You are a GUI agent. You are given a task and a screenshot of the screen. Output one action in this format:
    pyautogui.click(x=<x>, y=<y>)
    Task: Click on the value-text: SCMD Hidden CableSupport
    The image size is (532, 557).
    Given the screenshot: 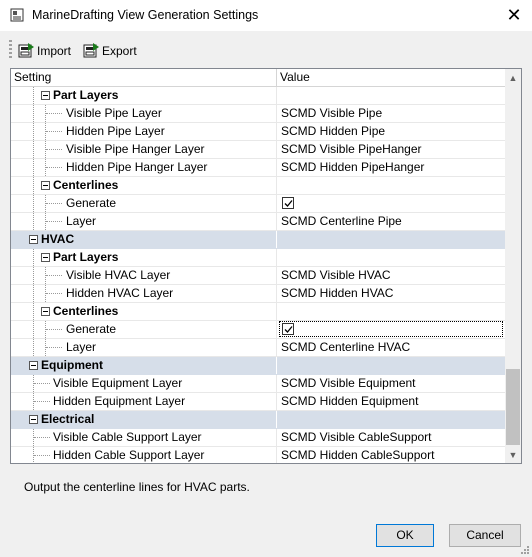 What is the action you would take?
    pyautogui.click(x=358, y=455)
    